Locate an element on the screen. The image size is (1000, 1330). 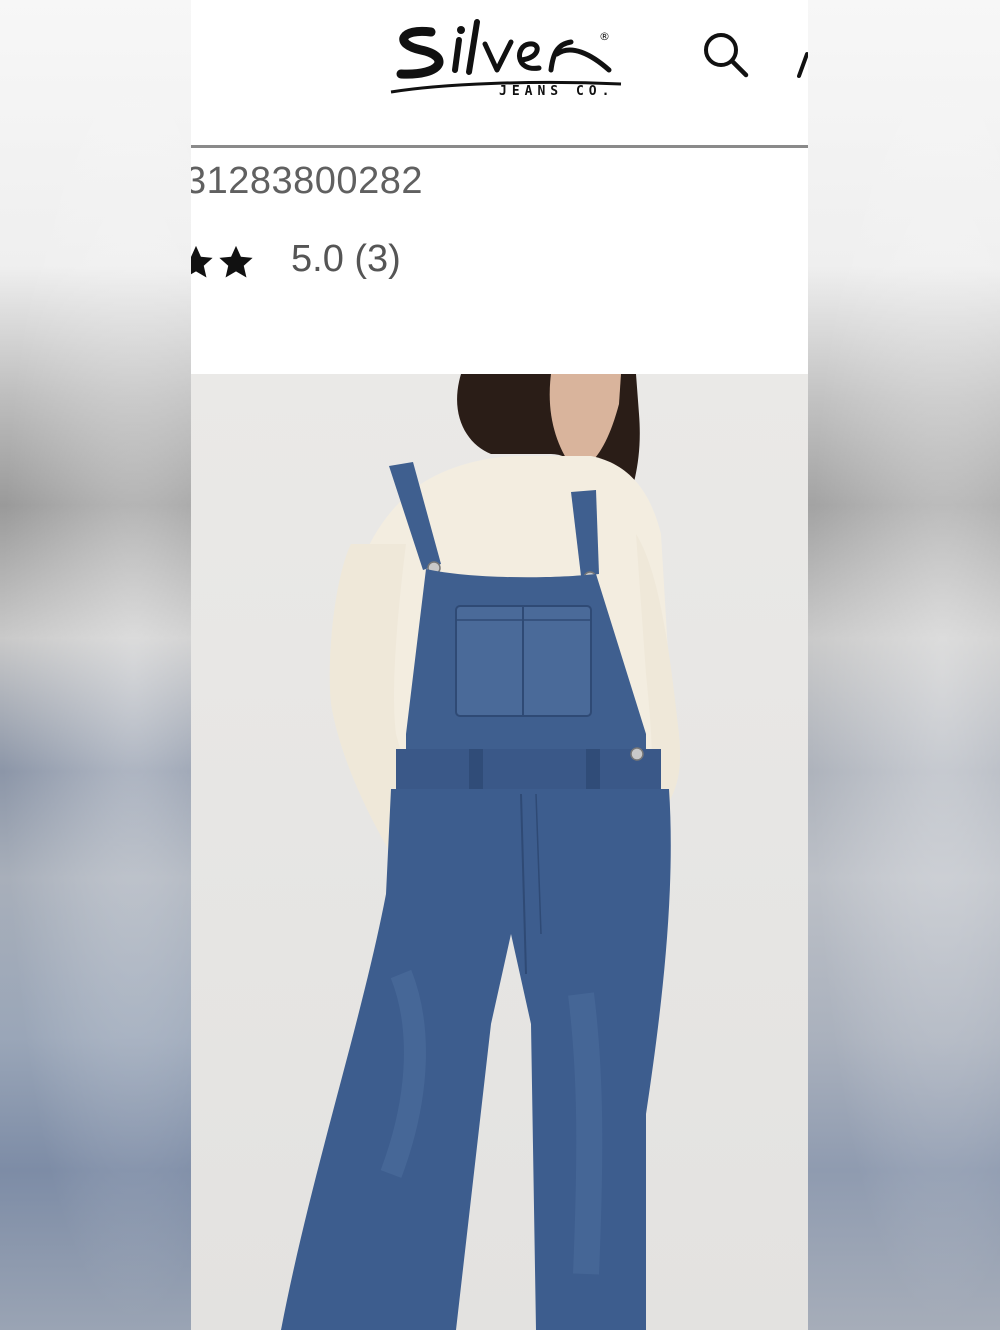
star-rating is located at coordinates (224, 262).